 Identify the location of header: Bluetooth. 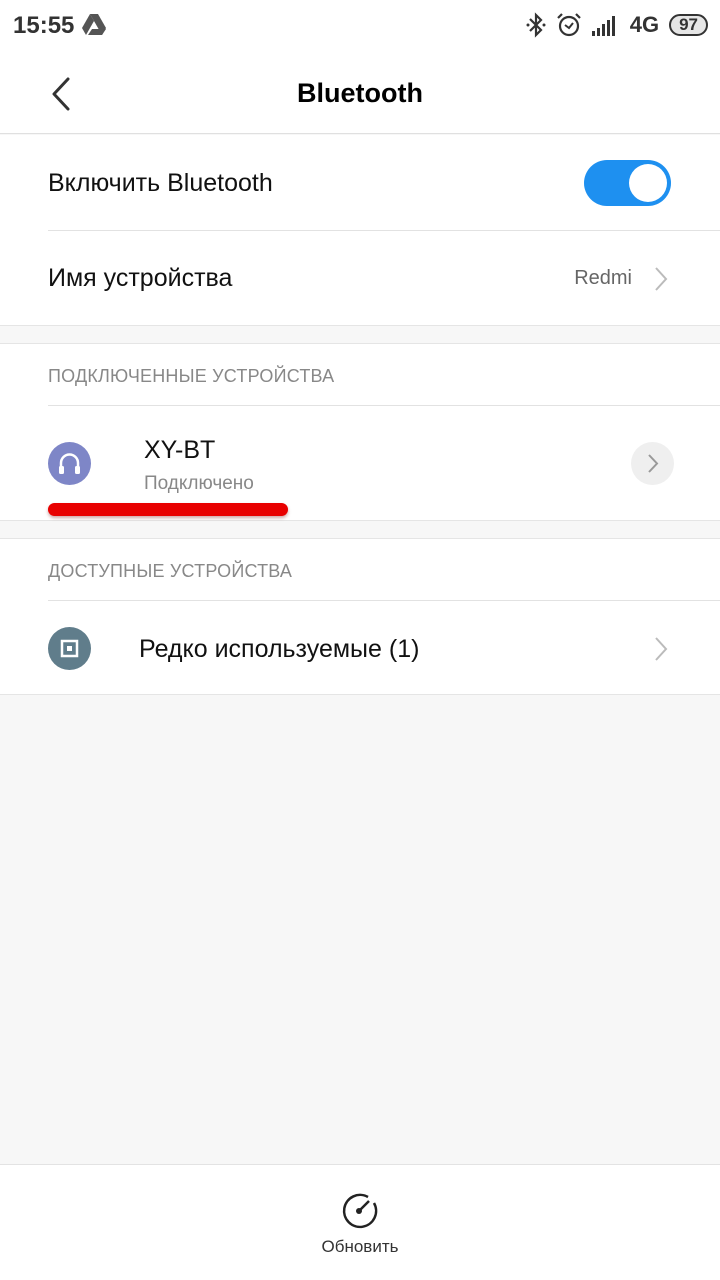
(360, 93).